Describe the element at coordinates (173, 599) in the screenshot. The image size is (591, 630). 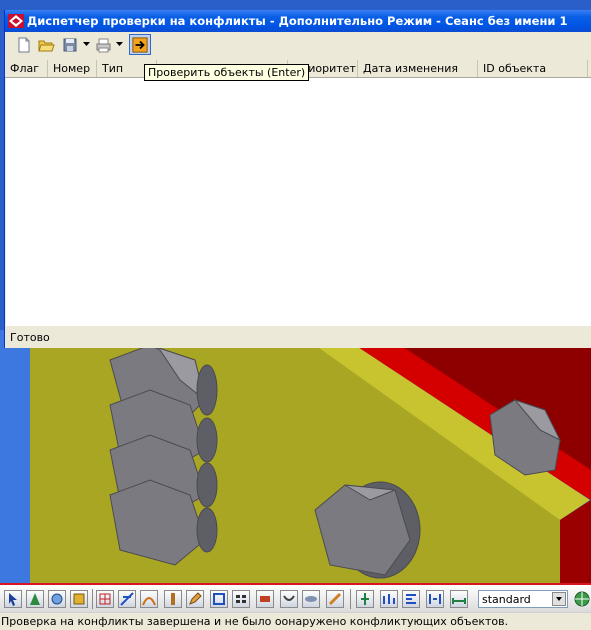
I see `bolt-icon` at that location.